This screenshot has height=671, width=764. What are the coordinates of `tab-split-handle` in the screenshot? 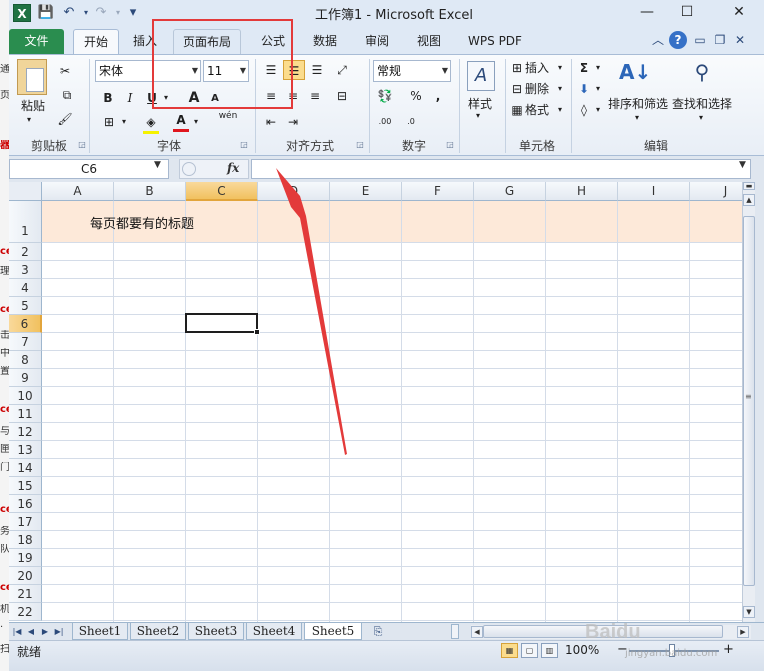 It's located at (455, 631).